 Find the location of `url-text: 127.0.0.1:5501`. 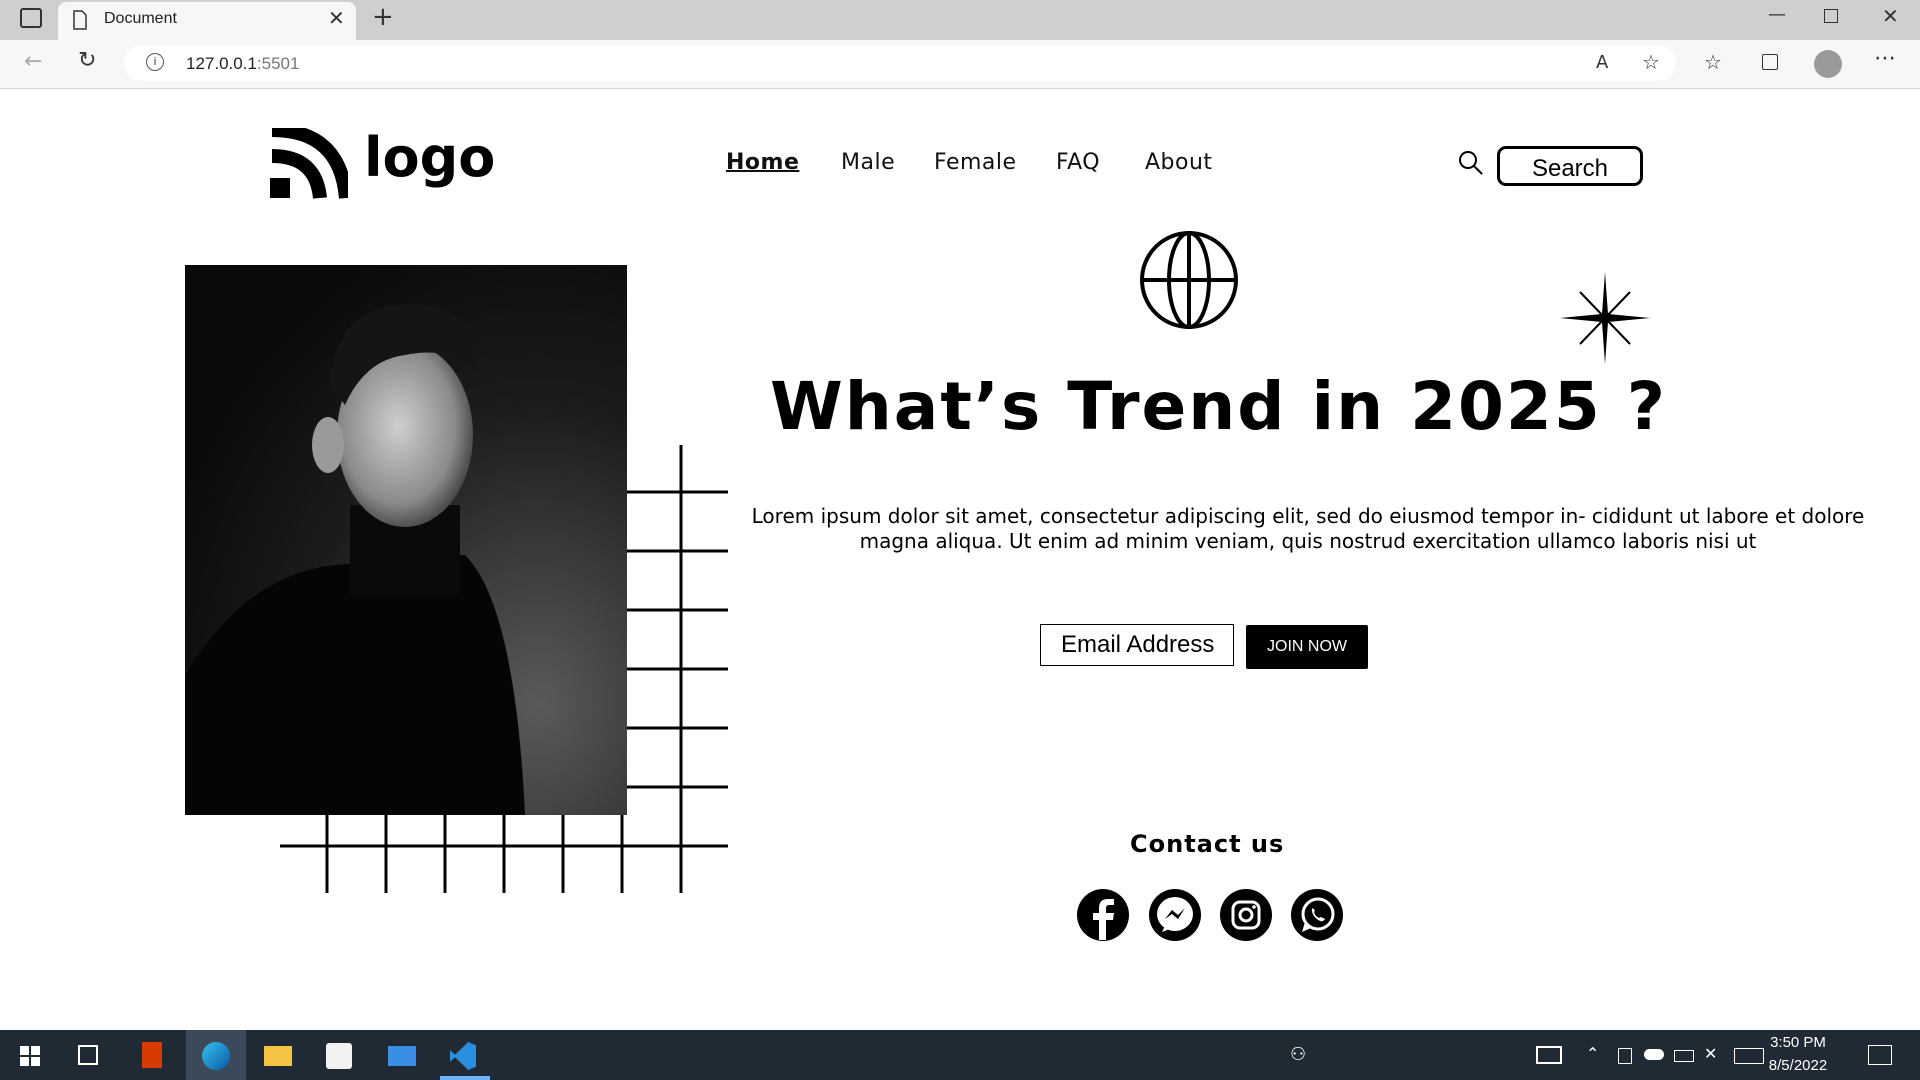

url-text: 127.0.0.1:5501 is located at coordinates (242, 64).